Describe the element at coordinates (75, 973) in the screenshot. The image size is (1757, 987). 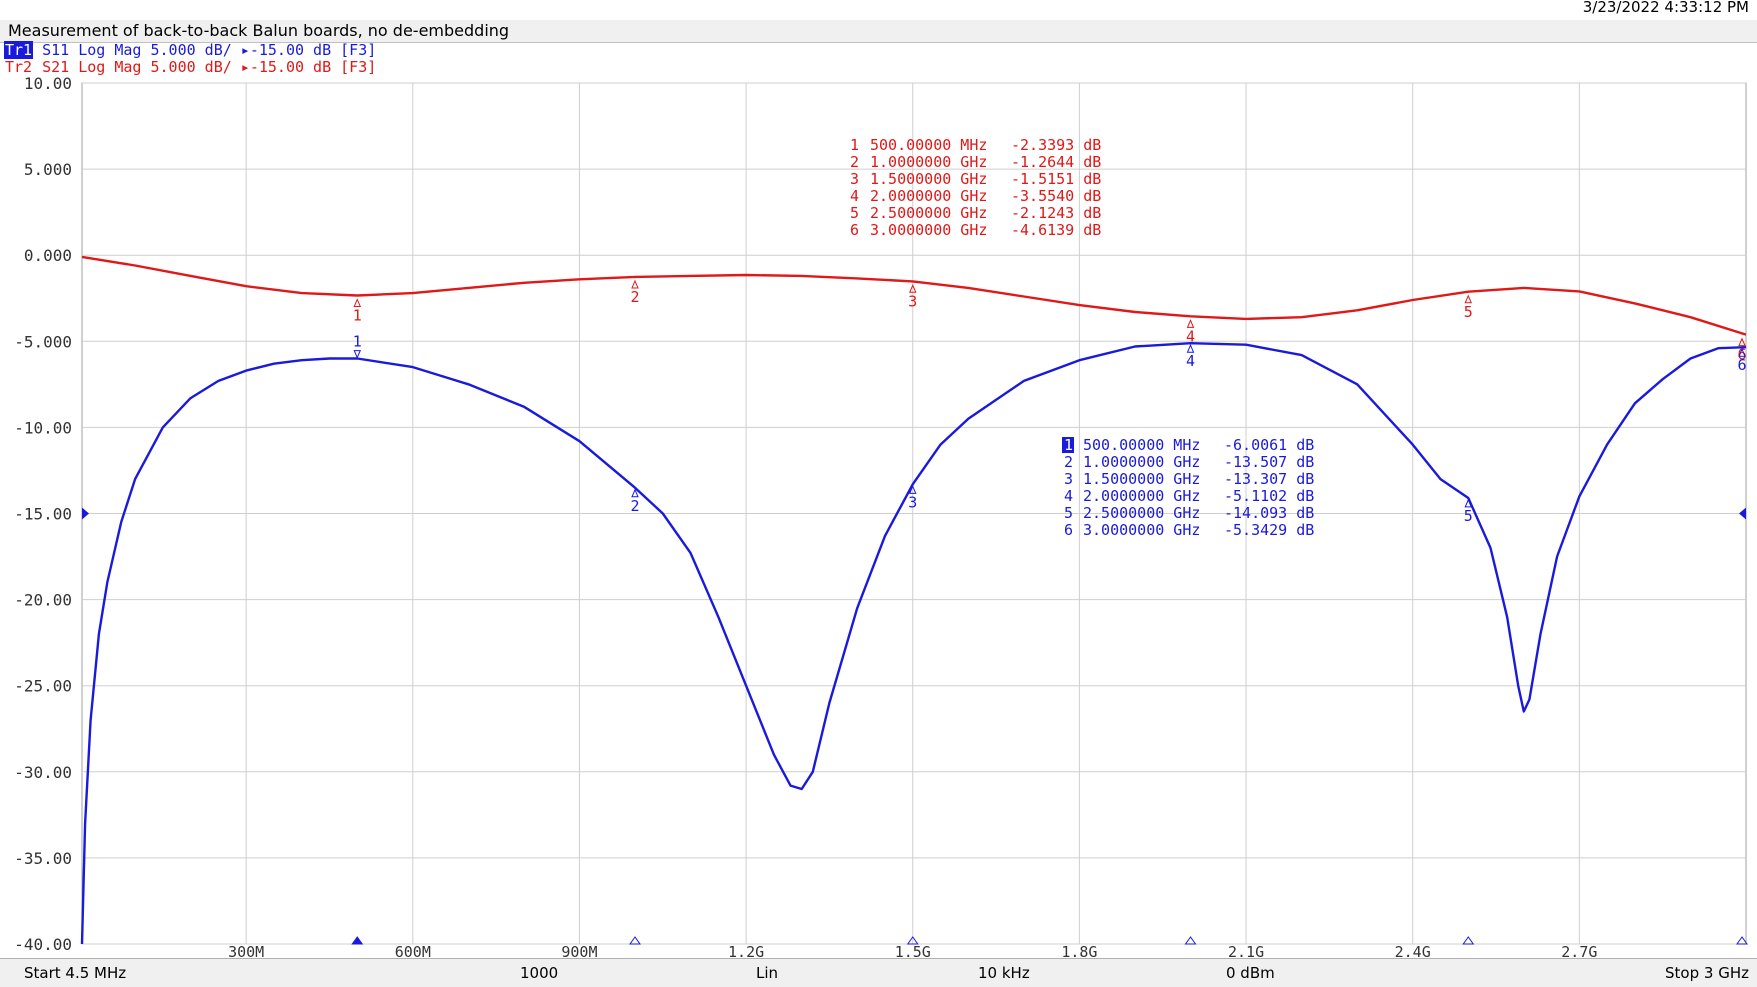
I see `start-freq: Start 4.5 MHz` at that location.